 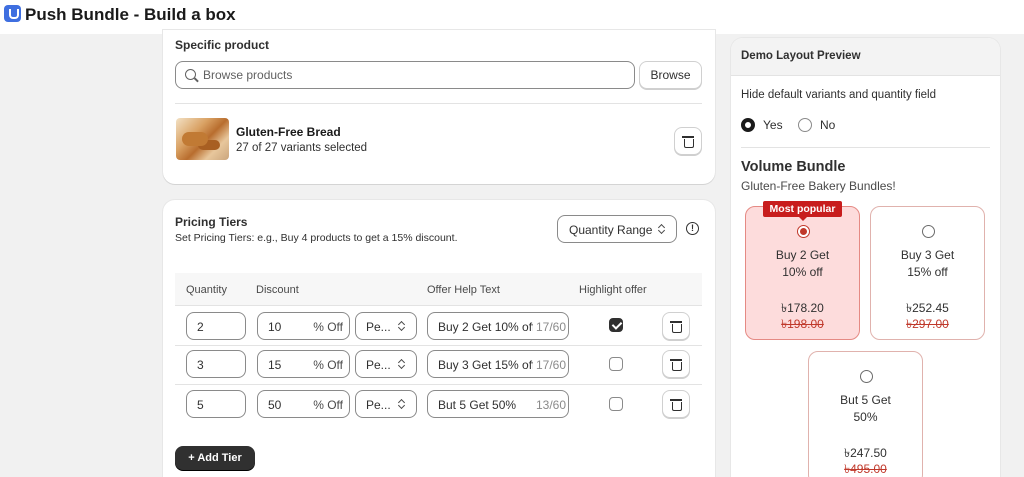 I want to click on bundle-tier-option: But 5 Get 50% ৳247.50 ৳495.00, so click(x=865, y=414).